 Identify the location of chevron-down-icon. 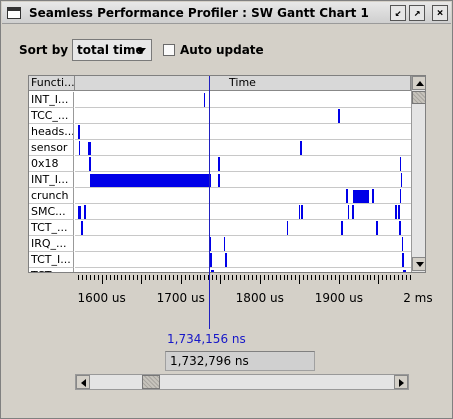
(141, 51).